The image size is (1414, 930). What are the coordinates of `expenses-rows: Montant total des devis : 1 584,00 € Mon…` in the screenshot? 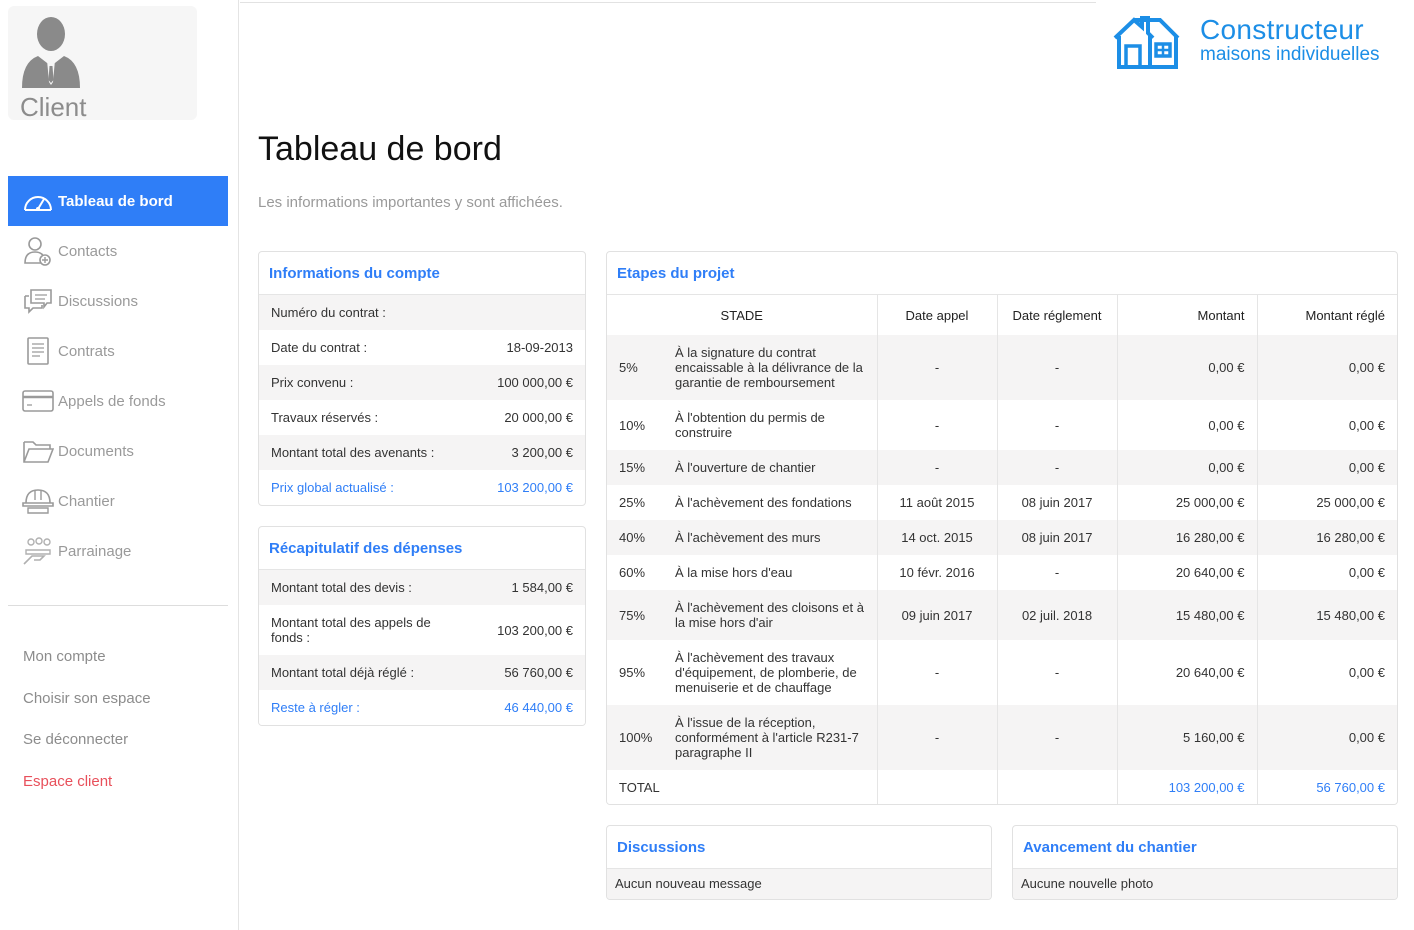 It's located at (422, 647).